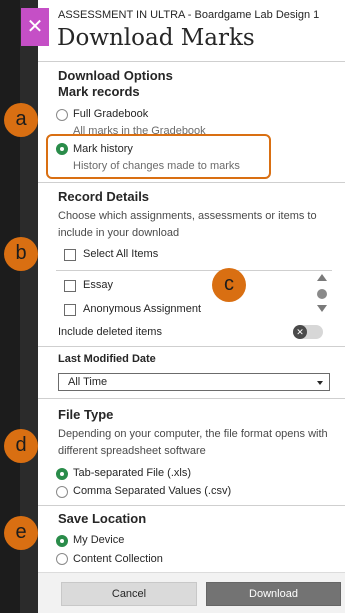 The width and height of the screenshot is (345, 613). Describe the element at coordinates (62, 115) in the screenshot. I see `full-gradebook-radio` at that location.